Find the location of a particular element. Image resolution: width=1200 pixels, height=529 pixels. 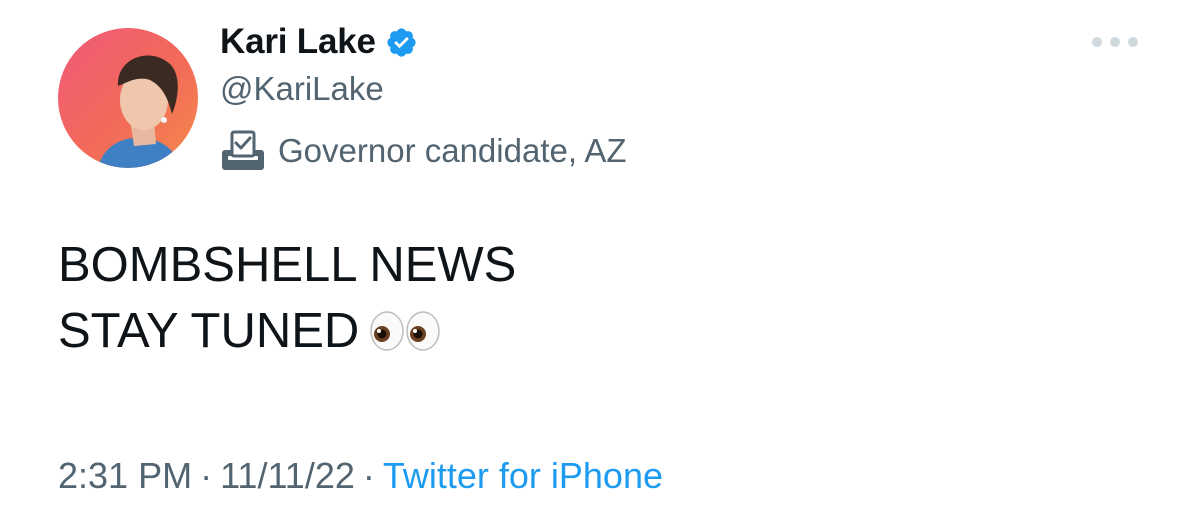

display-name: Kari Lake is located at coordinates (298, 42).